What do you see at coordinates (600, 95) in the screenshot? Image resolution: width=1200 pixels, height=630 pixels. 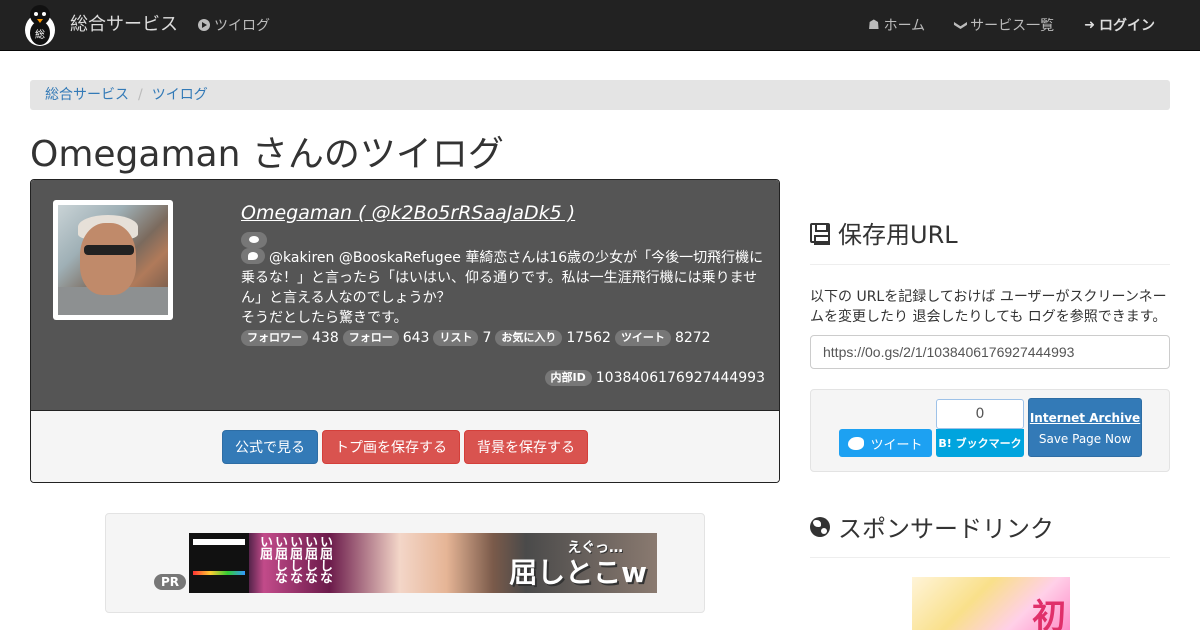 I see `breadcrumb: 総合サービス / ツイログ` at bounding box center [600, 95].